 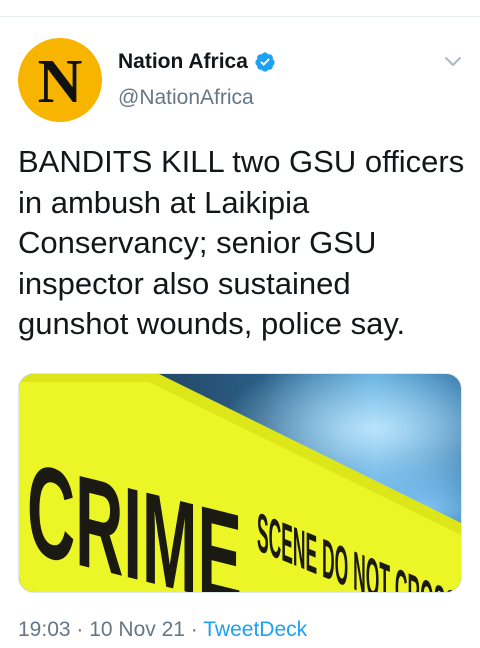 I want to click on author-handle: @NationAfrica, so click(x=186, y=98).